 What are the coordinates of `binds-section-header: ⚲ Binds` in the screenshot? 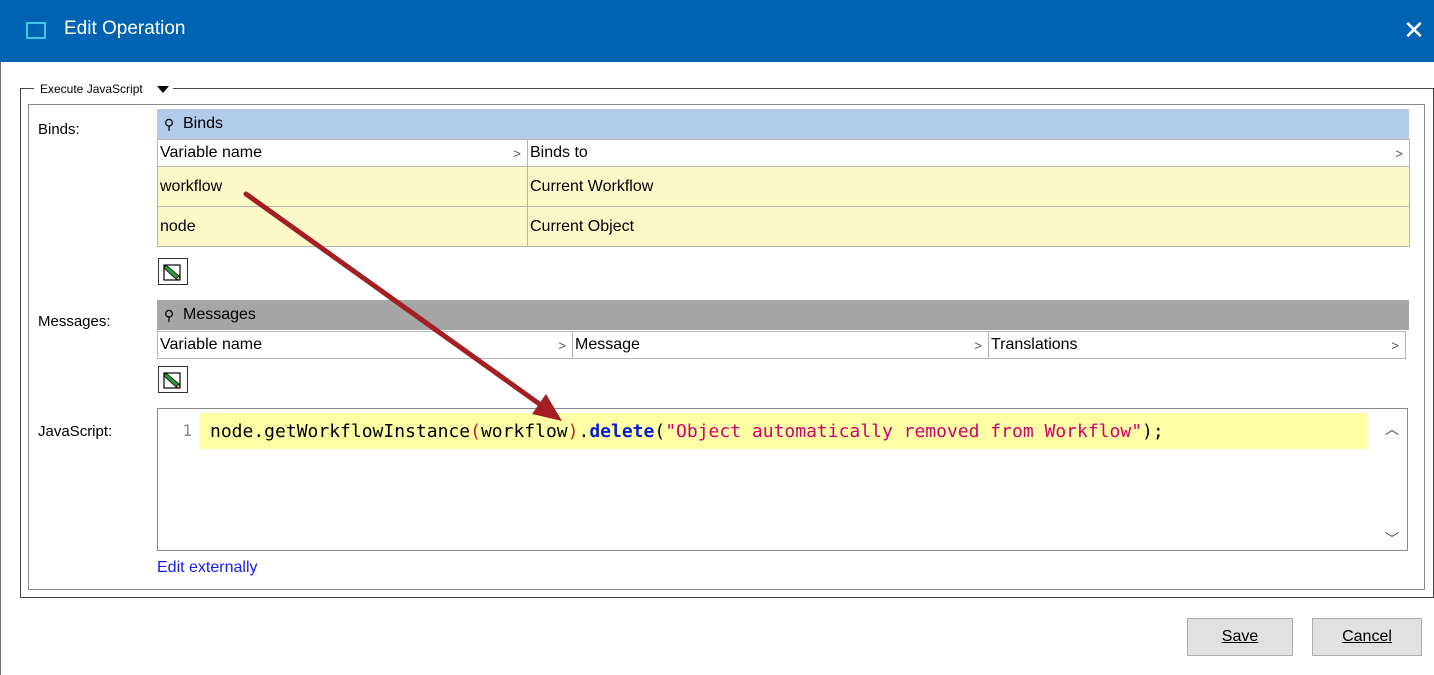 It's located at (783, 124).